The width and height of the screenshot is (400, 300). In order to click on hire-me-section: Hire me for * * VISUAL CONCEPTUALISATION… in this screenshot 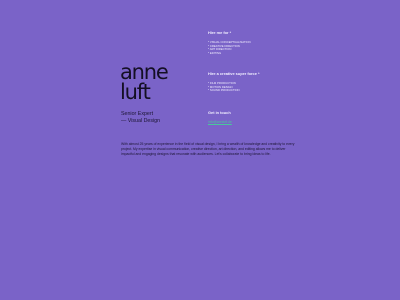, I will do `click(229, 42)`.